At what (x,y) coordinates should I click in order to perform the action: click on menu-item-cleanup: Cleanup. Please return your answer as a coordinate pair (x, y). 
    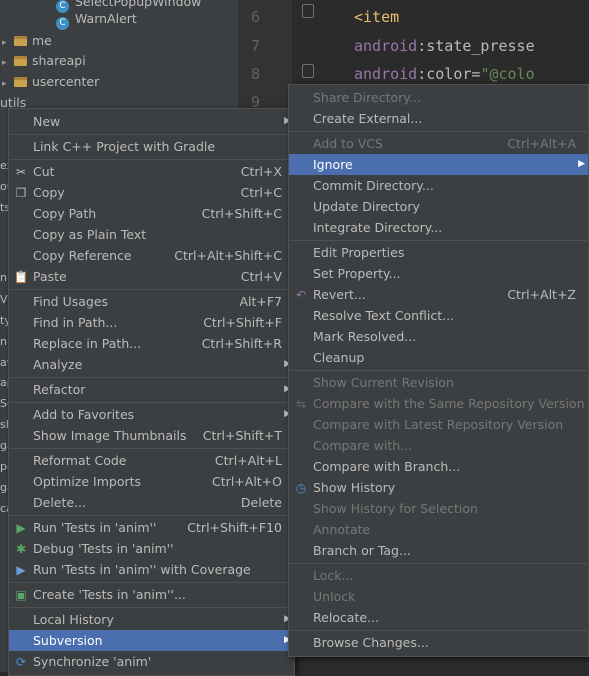
    Looking at the image, I should click on (438, 357).